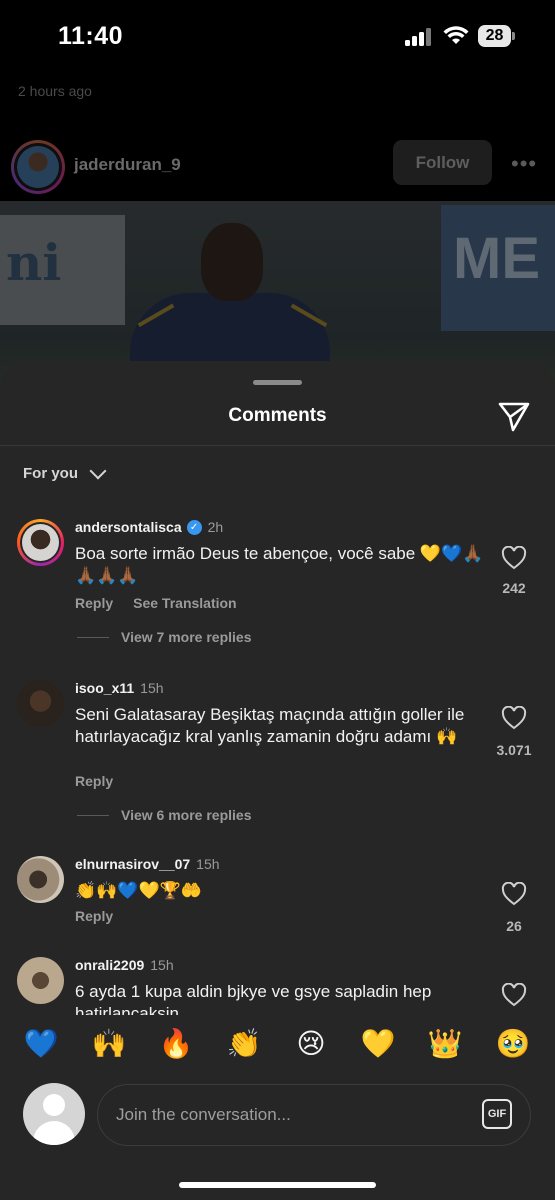 The width and height of the screenshot is (555, 1200). I want to click on share-icon, so click(514, 416).